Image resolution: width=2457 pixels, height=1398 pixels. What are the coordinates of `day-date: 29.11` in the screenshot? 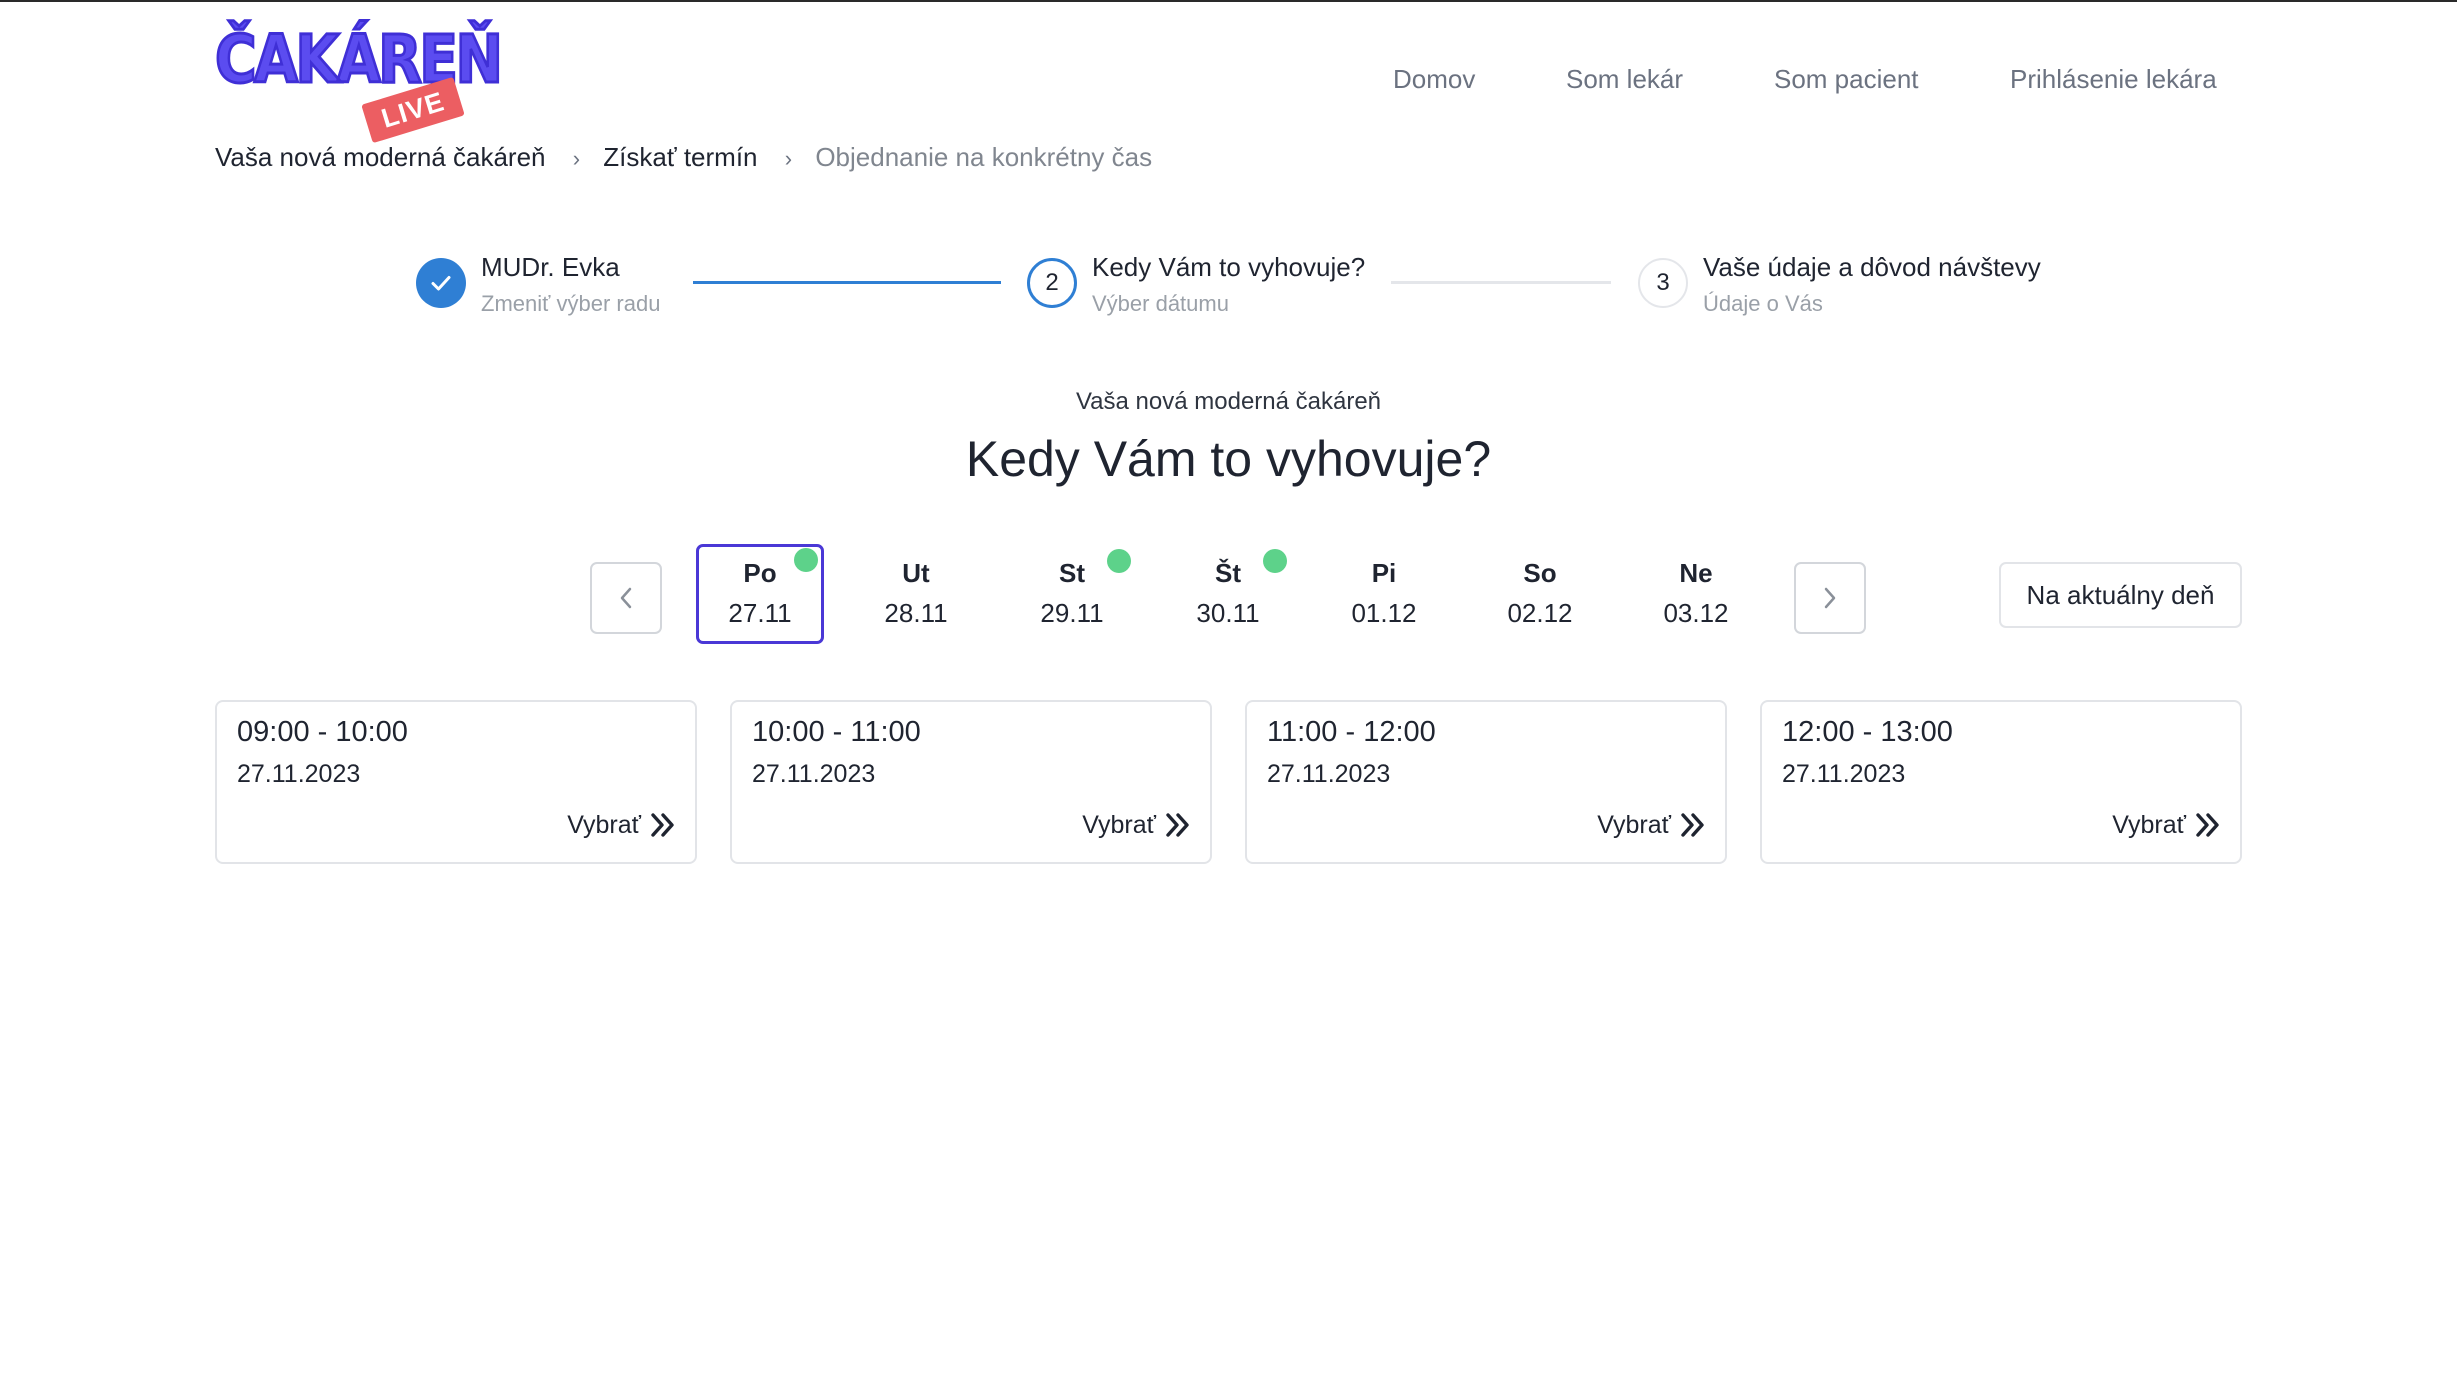 It's located at (1072, 613).